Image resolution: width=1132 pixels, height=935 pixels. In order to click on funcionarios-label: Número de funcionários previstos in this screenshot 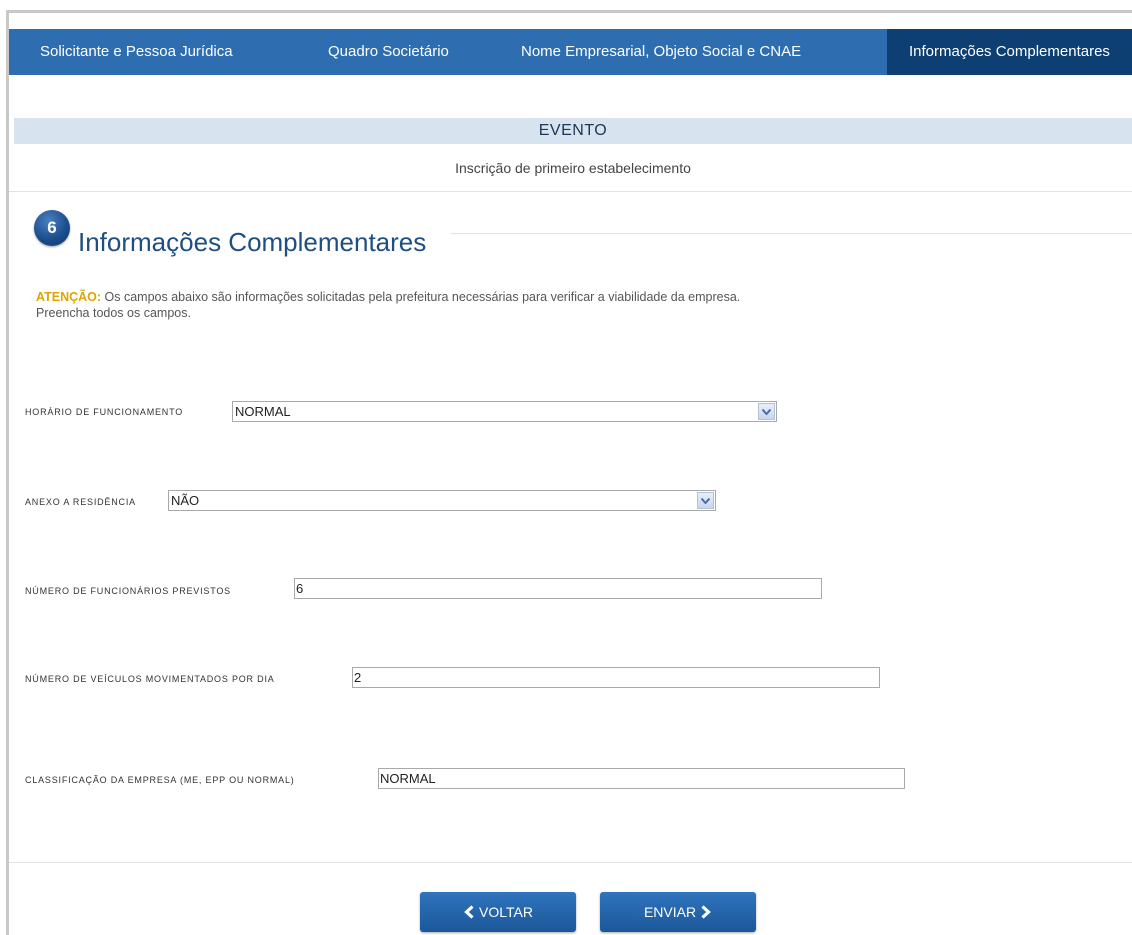, I will do `click(128, 591)`.